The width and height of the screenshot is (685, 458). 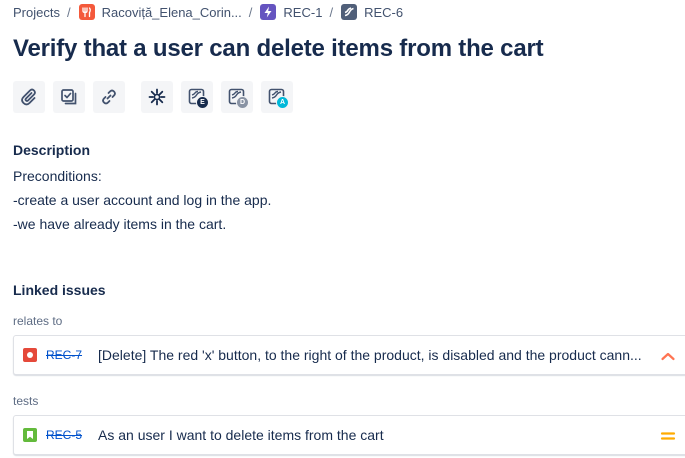 I want to click on attach-button, so click(x=29, y=97).